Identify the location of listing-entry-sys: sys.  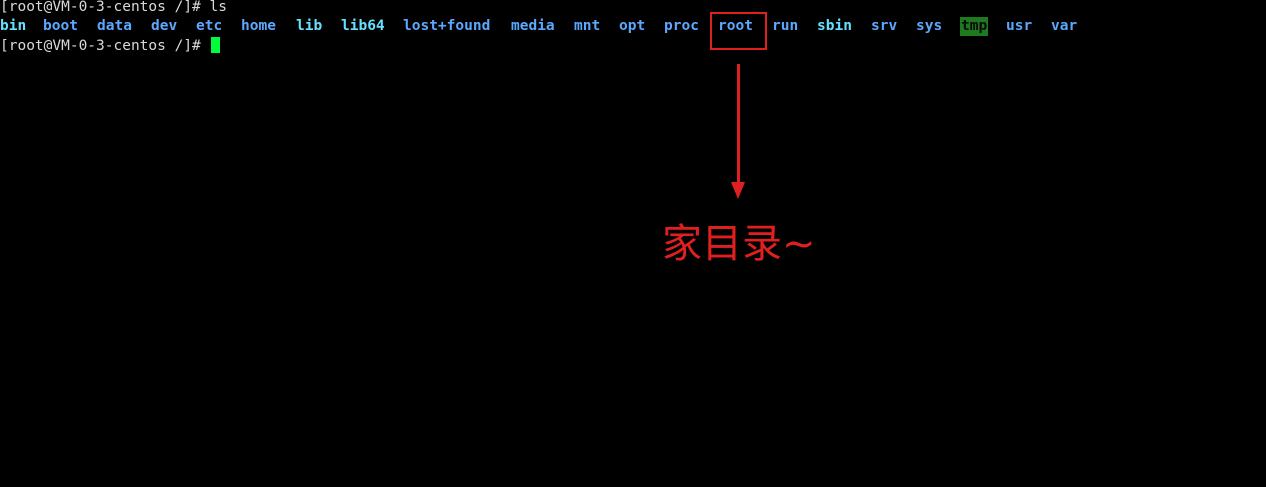
(929, 26).